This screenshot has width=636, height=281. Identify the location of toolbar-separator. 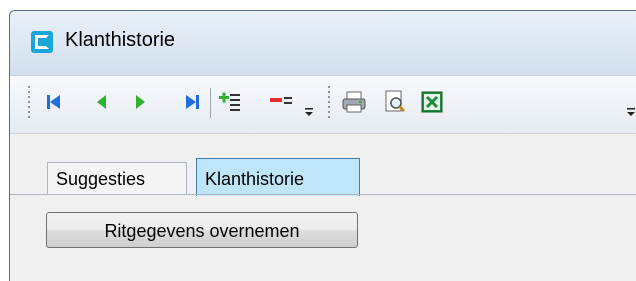
(210, 103).